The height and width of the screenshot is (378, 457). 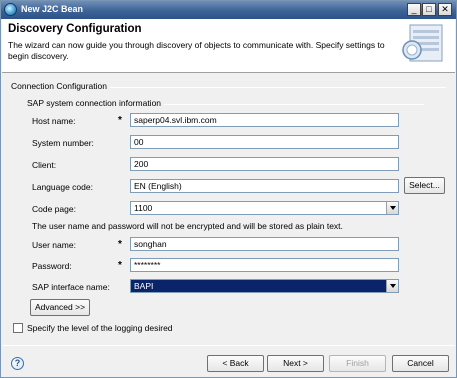 I want to click on user-label: User name:, so click(x=54, y=245).